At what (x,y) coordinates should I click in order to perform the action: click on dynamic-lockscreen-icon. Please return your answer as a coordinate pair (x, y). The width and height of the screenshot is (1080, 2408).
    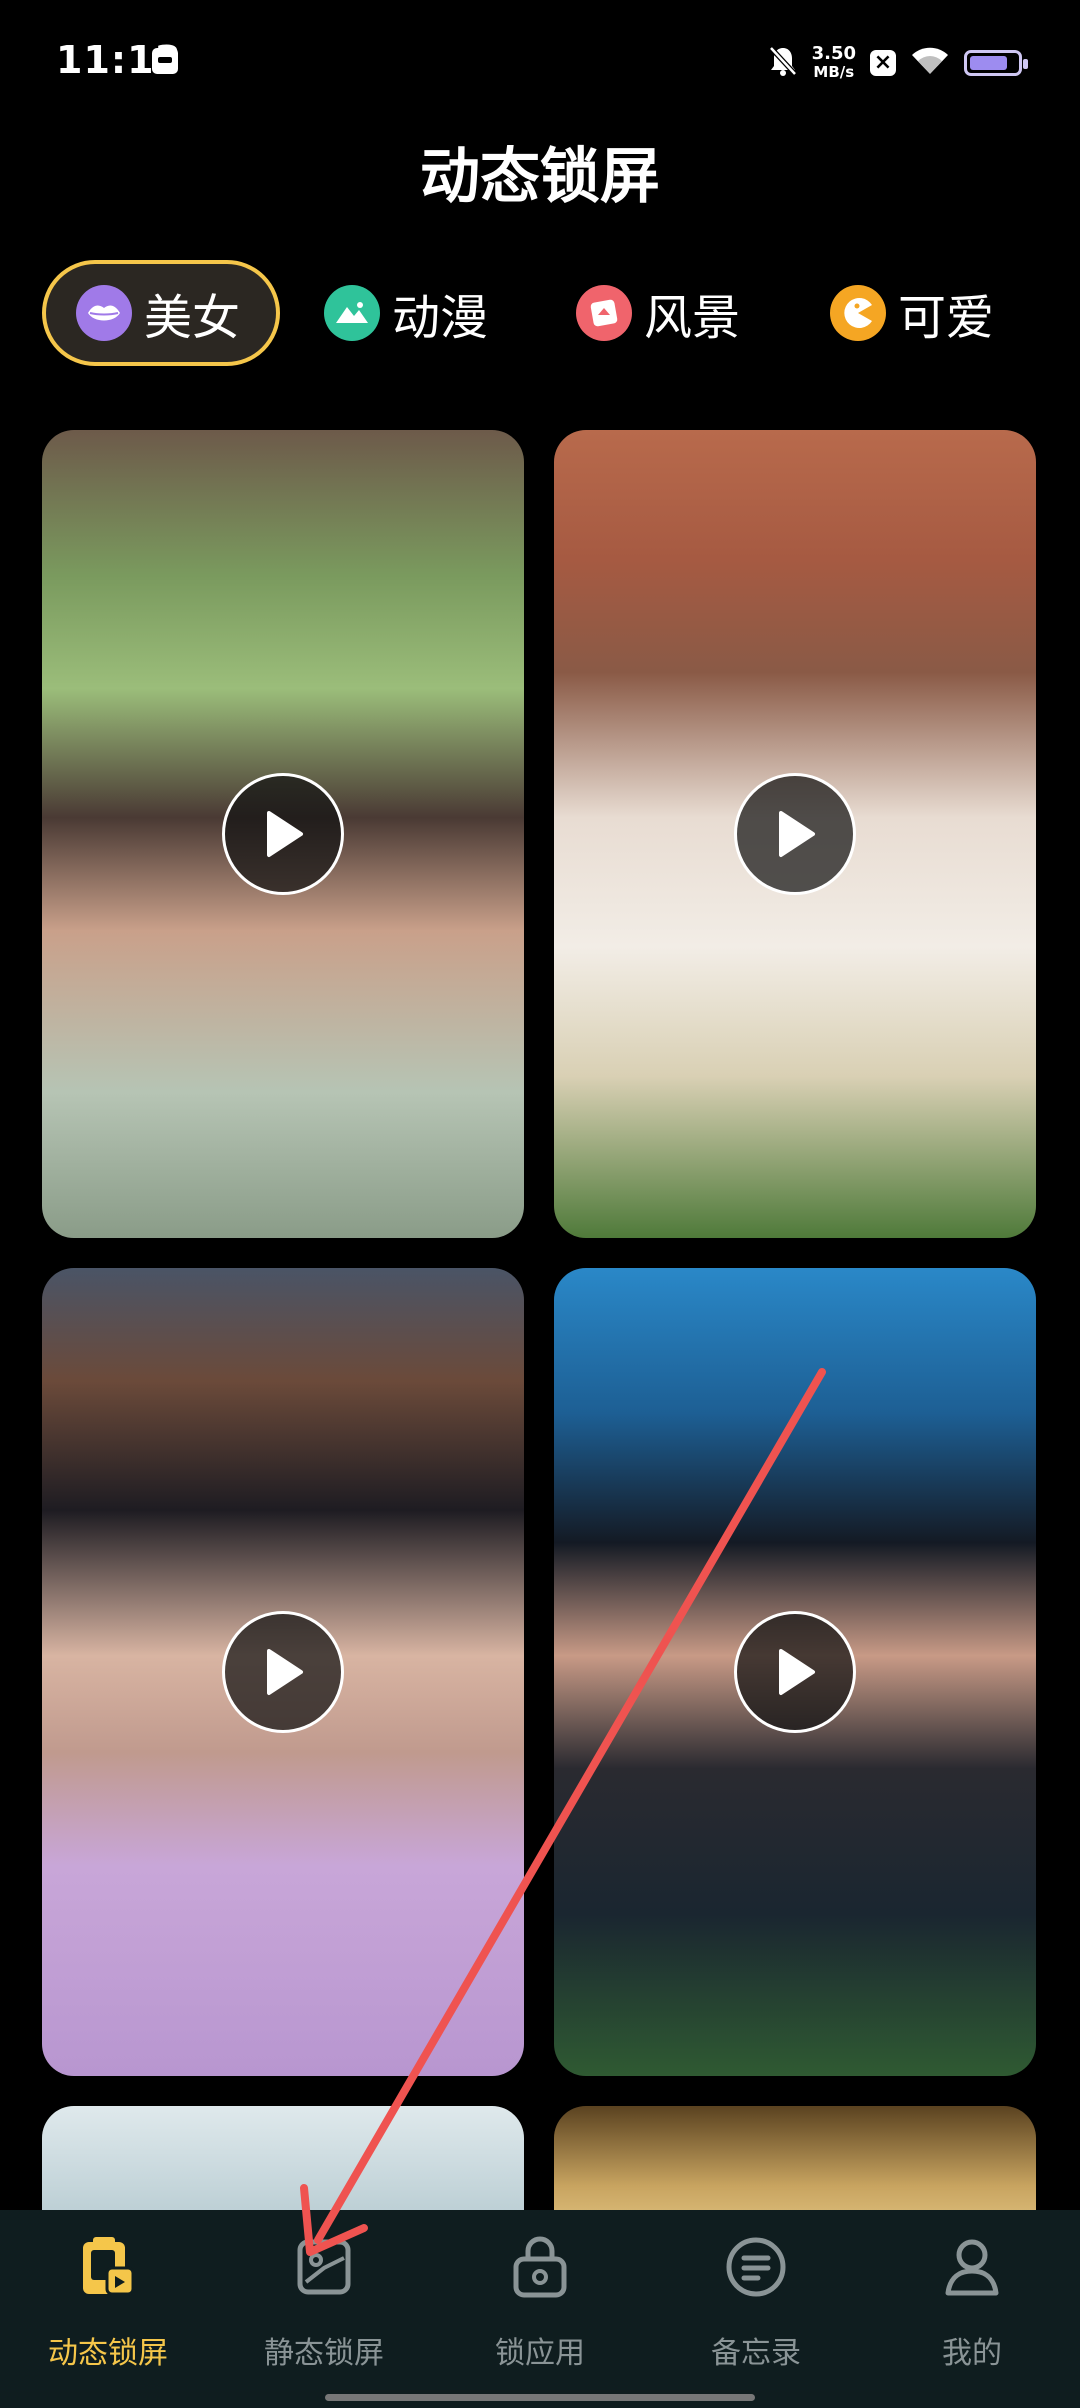
    Looking at the image, I should click on (108, 2267).